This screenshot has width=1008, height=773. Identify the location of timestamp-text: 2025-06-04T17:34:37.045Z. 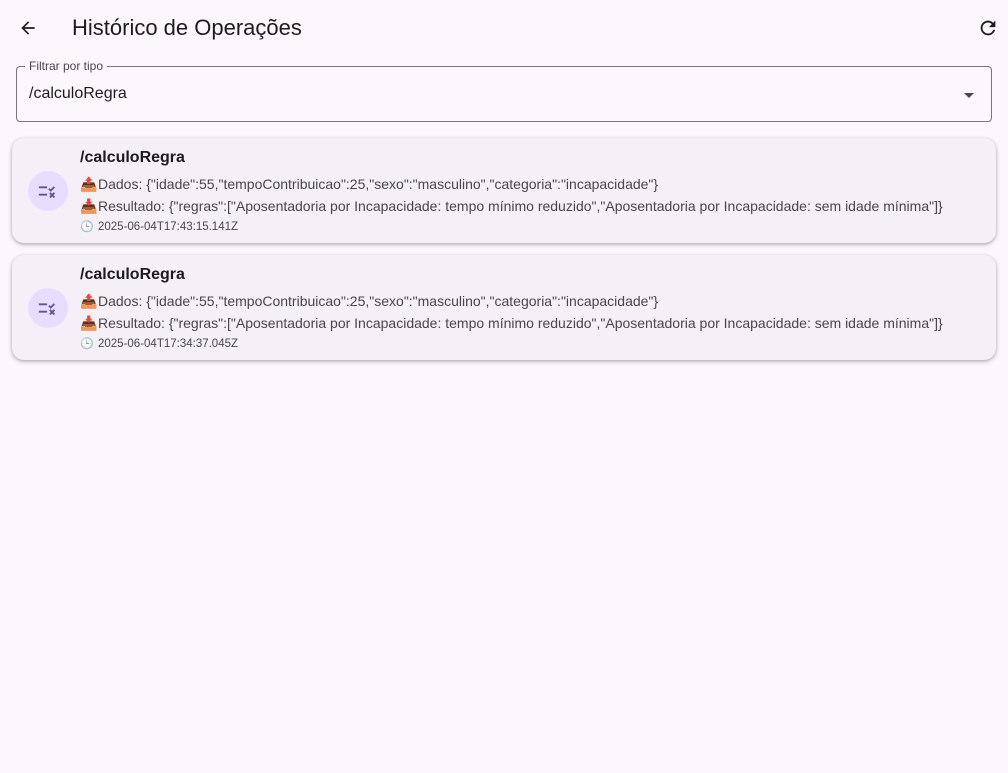
(168, 344).